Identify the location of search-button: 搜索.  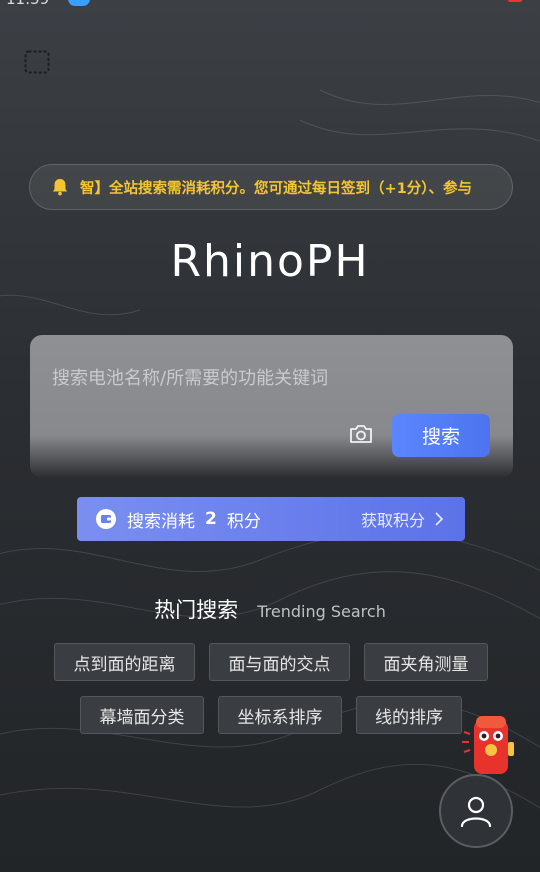
(441, 435).